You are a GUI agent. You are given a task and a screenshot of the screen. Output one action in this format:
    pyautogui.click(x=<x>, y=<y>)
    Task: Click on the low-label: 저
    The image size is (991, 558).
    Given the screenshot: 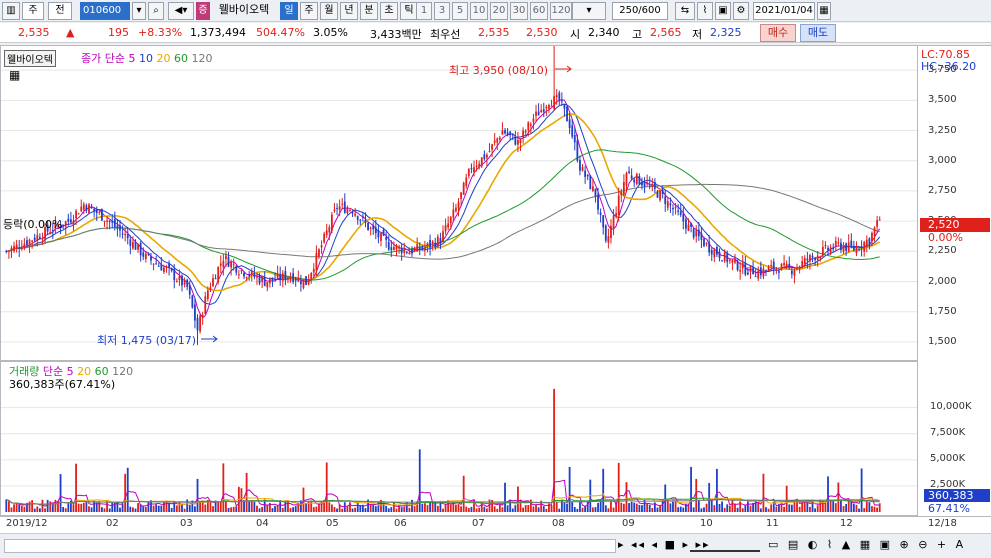 What is the action you would take?
    pyautogui.click(x=697, y=34)
    